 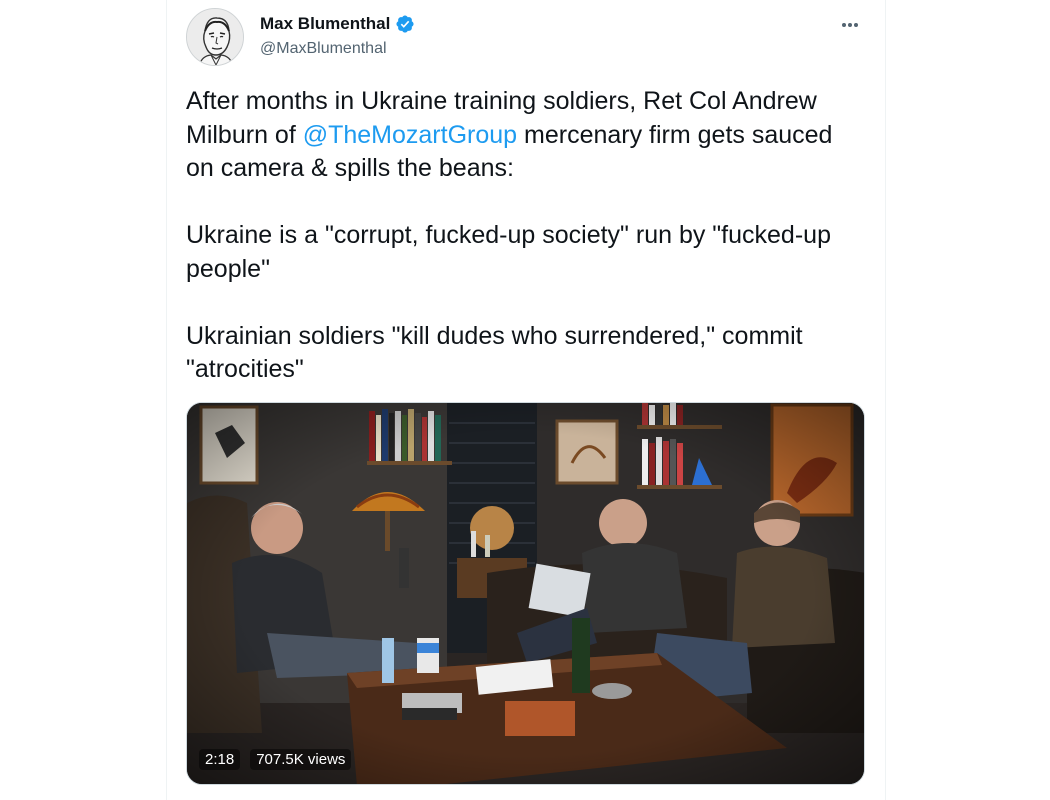 What do you see at coordinates (323, 49) in the screenshot?
I see `author-handle: @MaxBlumenthal` at bounding box center [323, 49].